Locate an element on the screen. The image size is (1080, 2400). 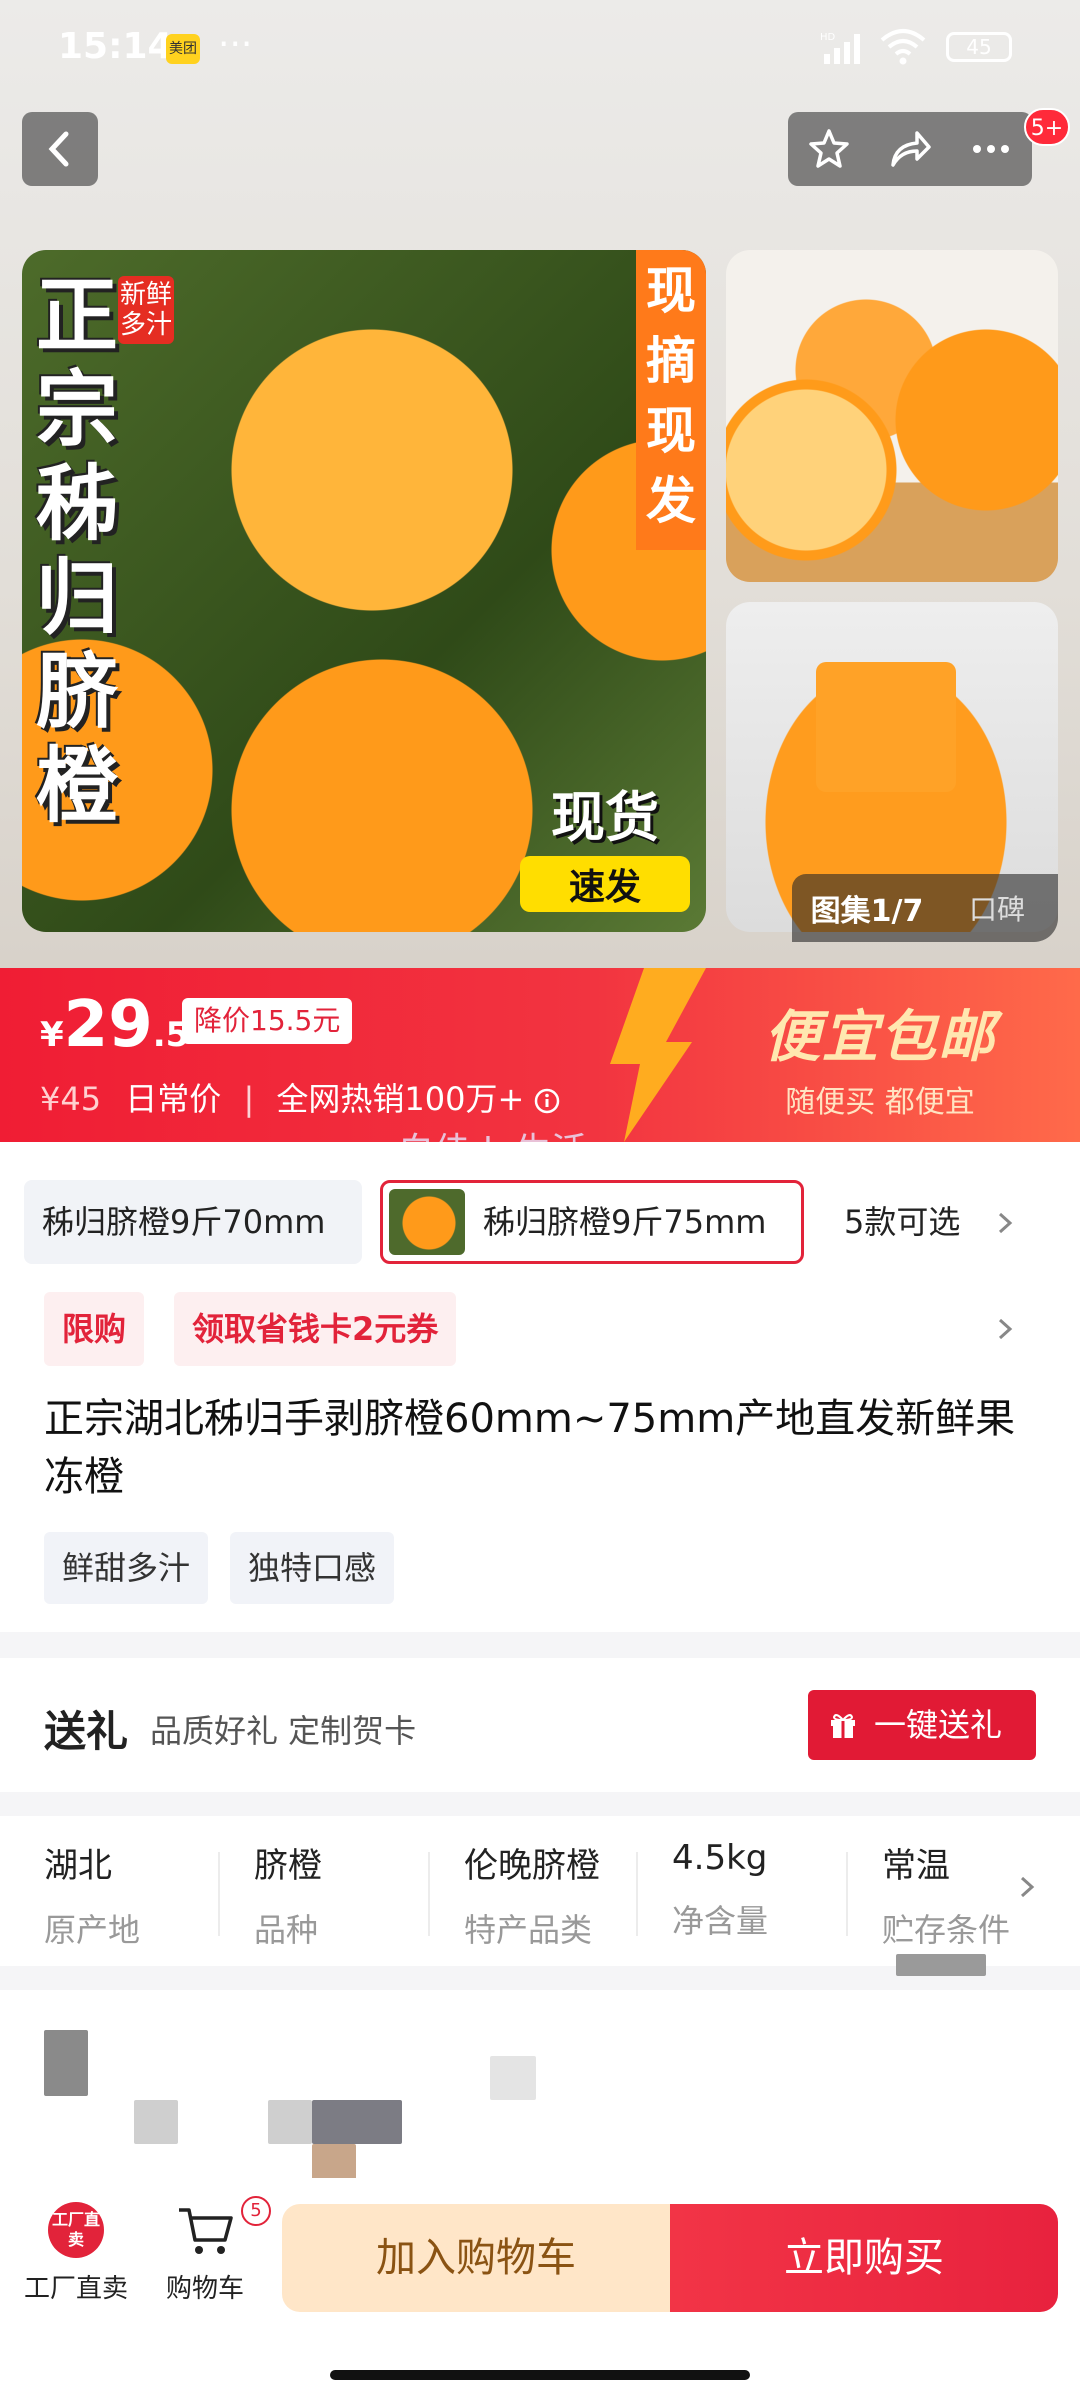
variant-option-75mm-selected: 秭归脐橙9斤75mm is located at coordinates (592, 1222).